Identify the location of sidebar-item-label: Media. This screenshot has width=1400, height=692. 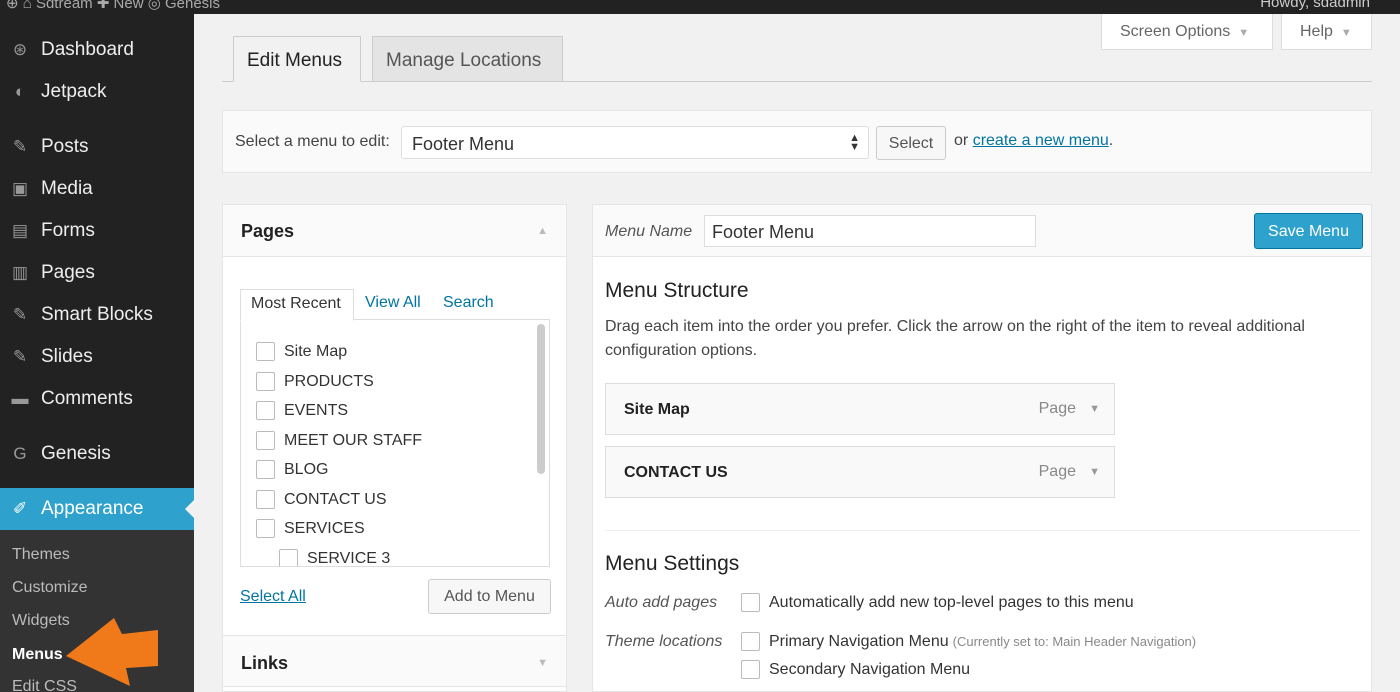
(67, 188).